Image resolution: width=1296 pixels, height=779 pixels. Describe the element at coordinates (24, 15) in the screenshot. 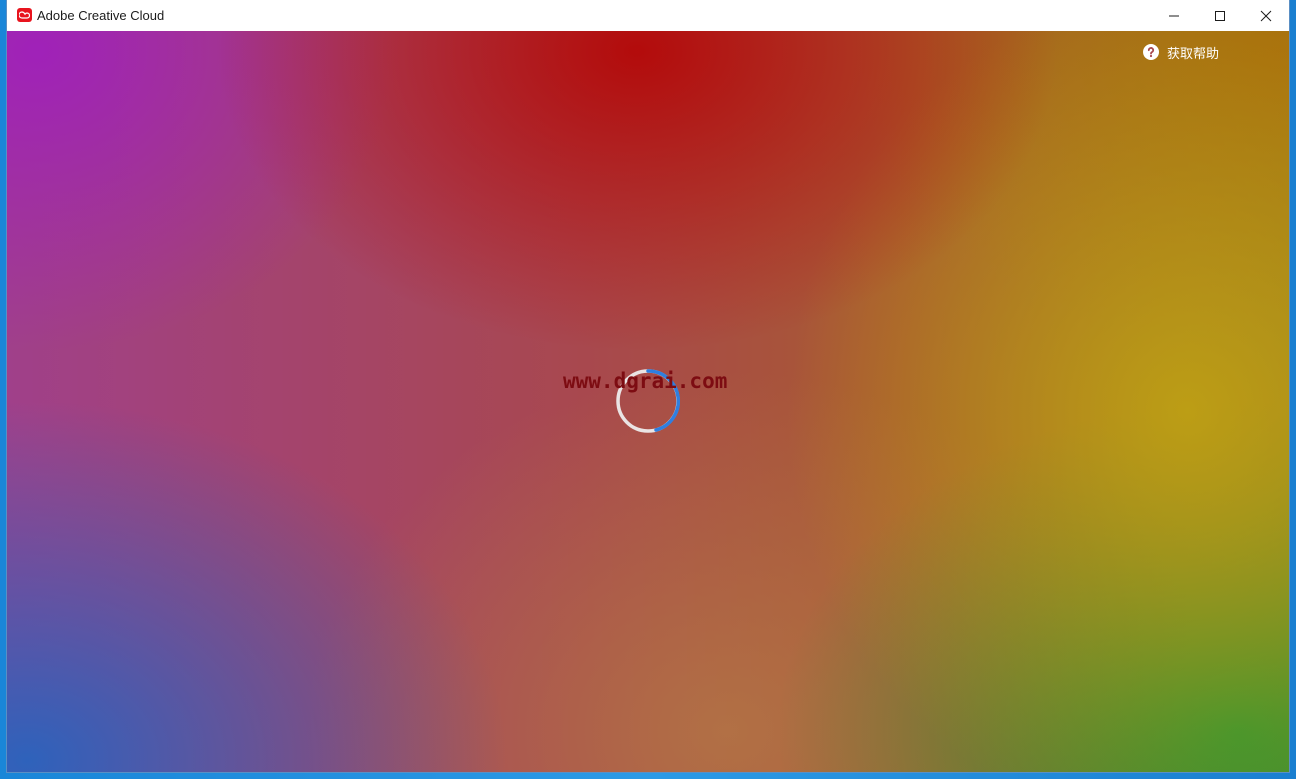

I see `creative-cloud-logo-icon` at that location.